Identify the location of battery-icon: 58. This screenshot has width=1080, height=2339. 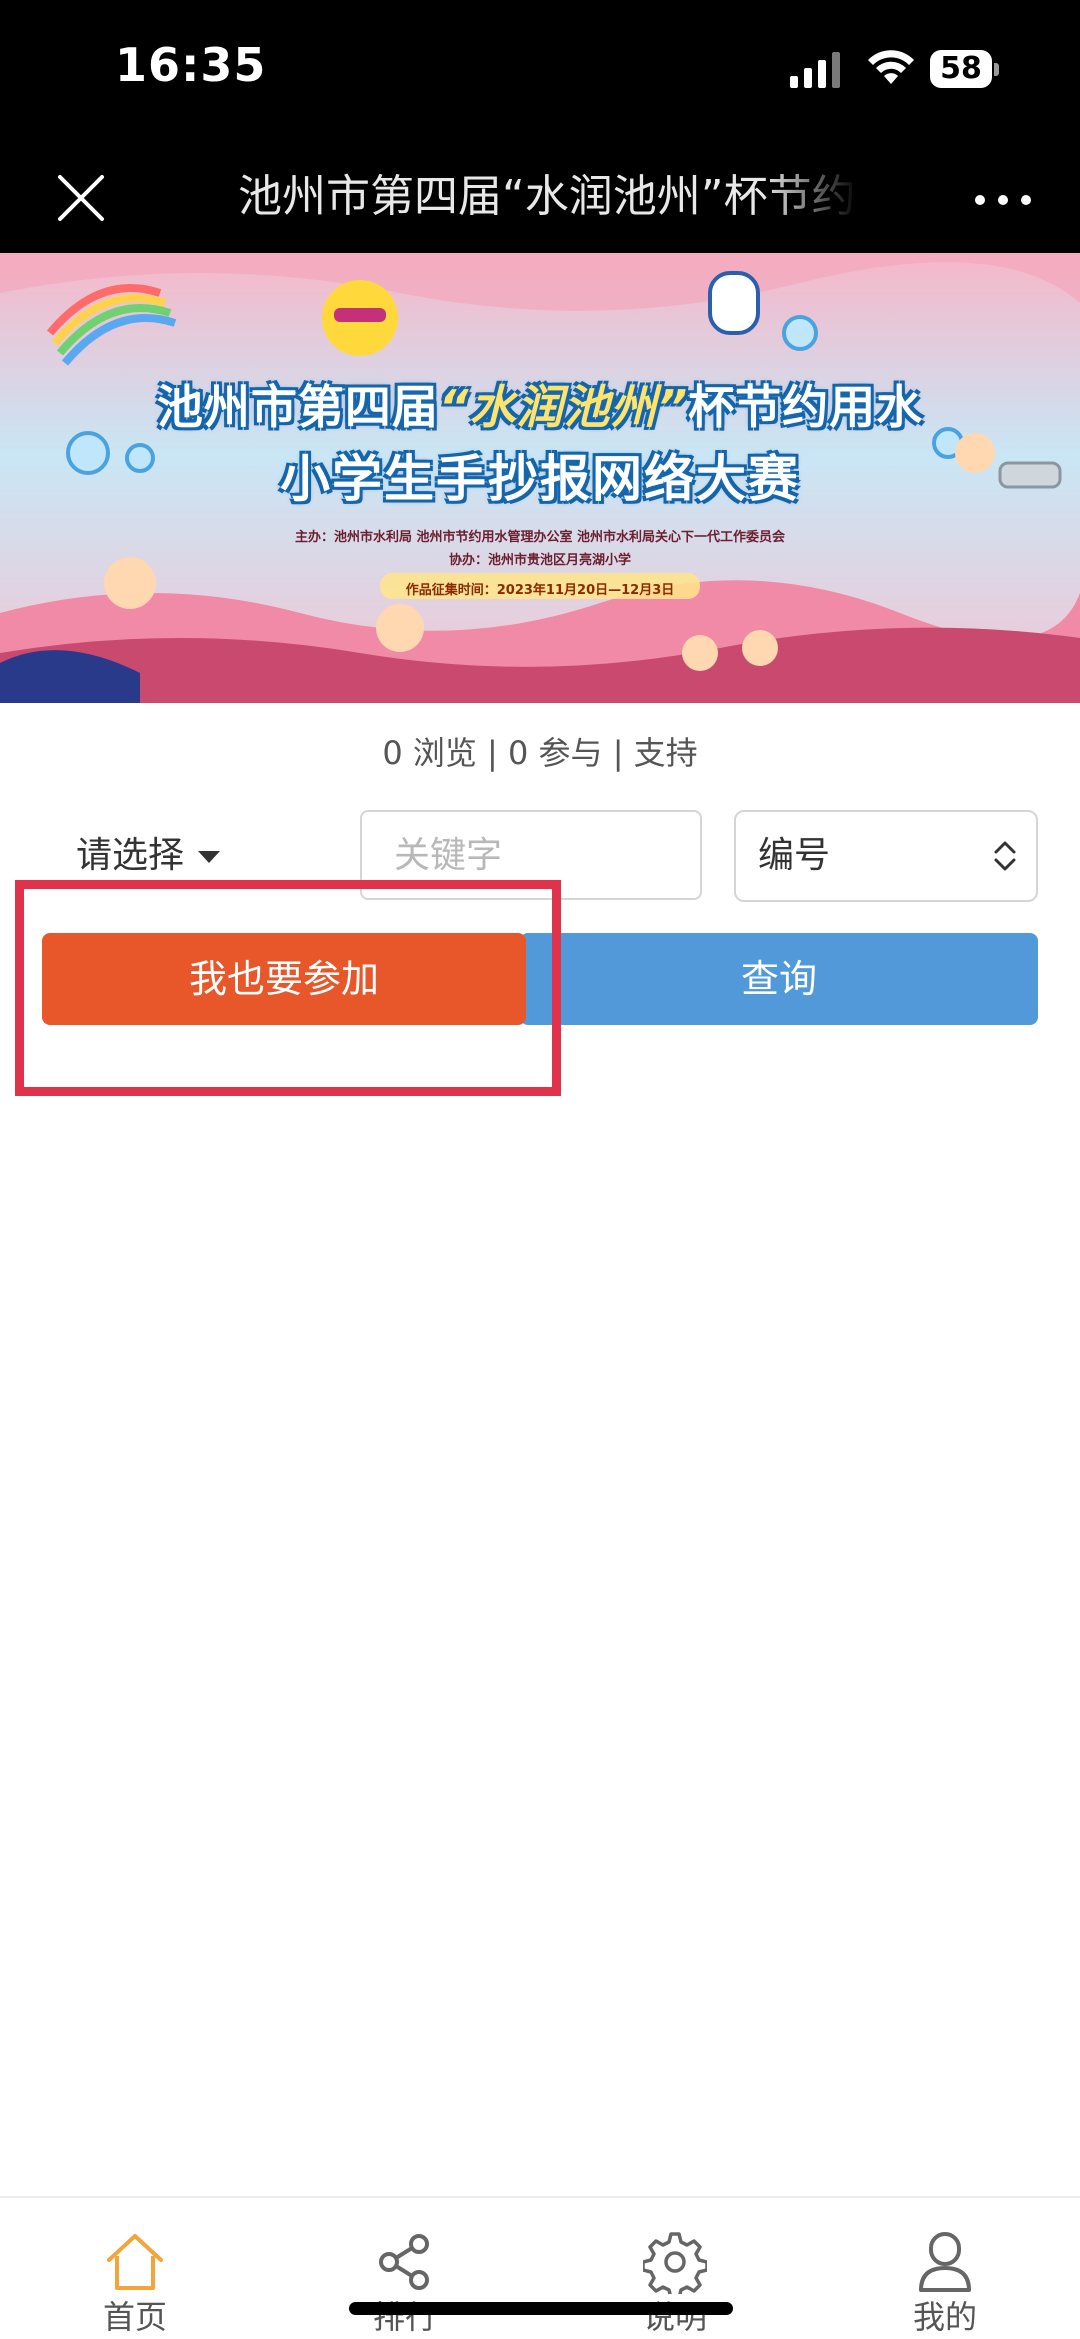
(965, 70).